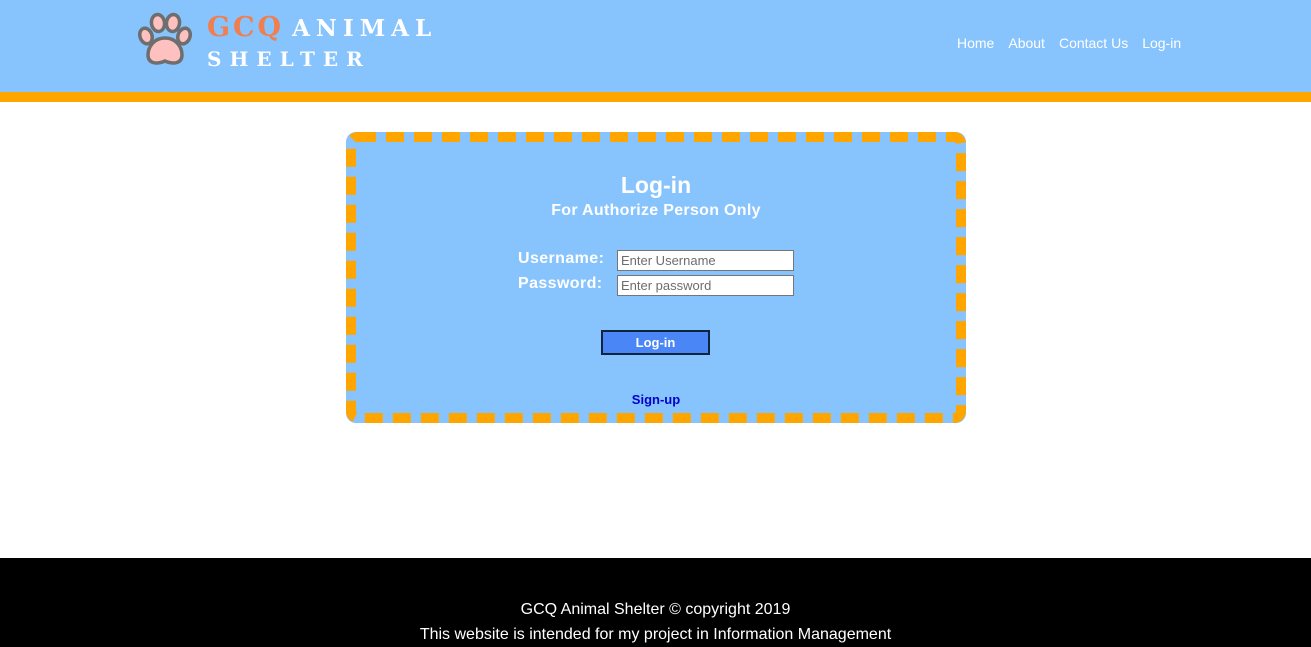 The width and height of the screenshot is (1311, 647). What do you see at coordinates (561, 258) in the screenshot?
I see `username-label: Username:` at bounding box center [561, 258].